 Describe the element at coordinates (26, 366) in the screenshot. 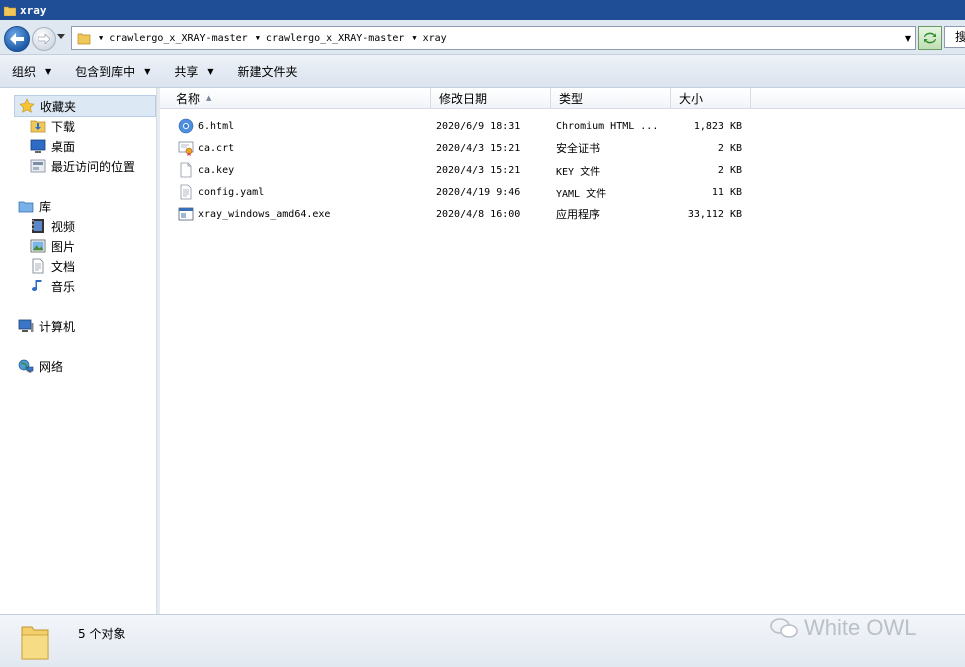

I see `network-icon` at that location.